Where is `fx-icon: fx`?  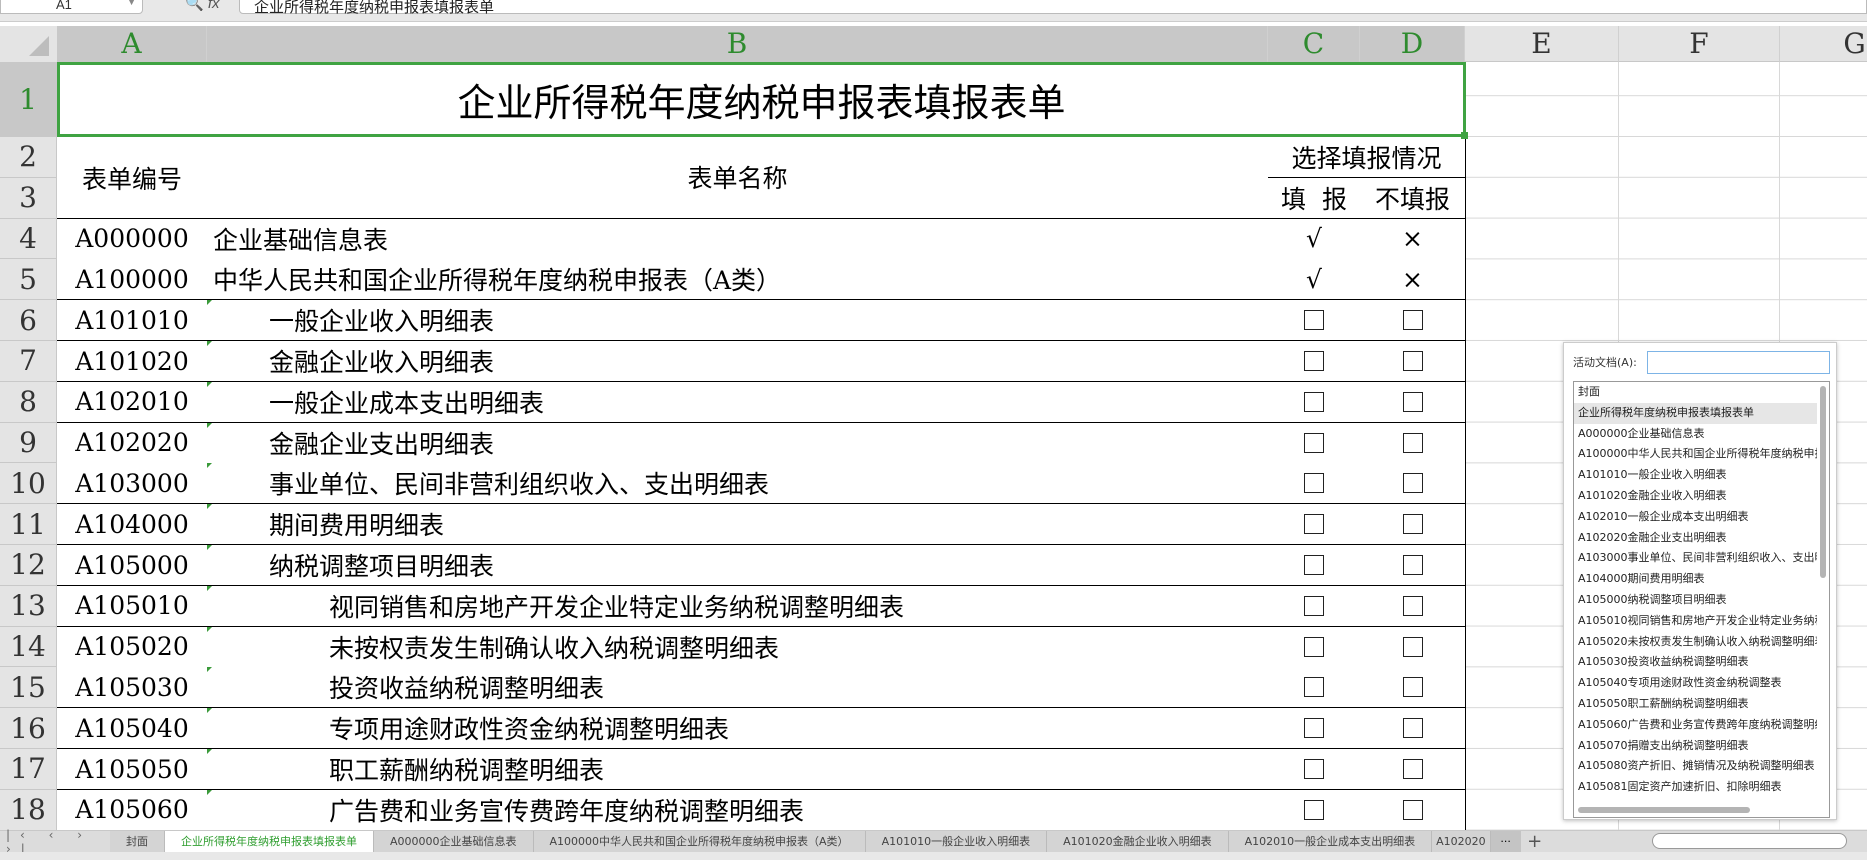 fx-icon: fx is located at coordinates (214, 6).